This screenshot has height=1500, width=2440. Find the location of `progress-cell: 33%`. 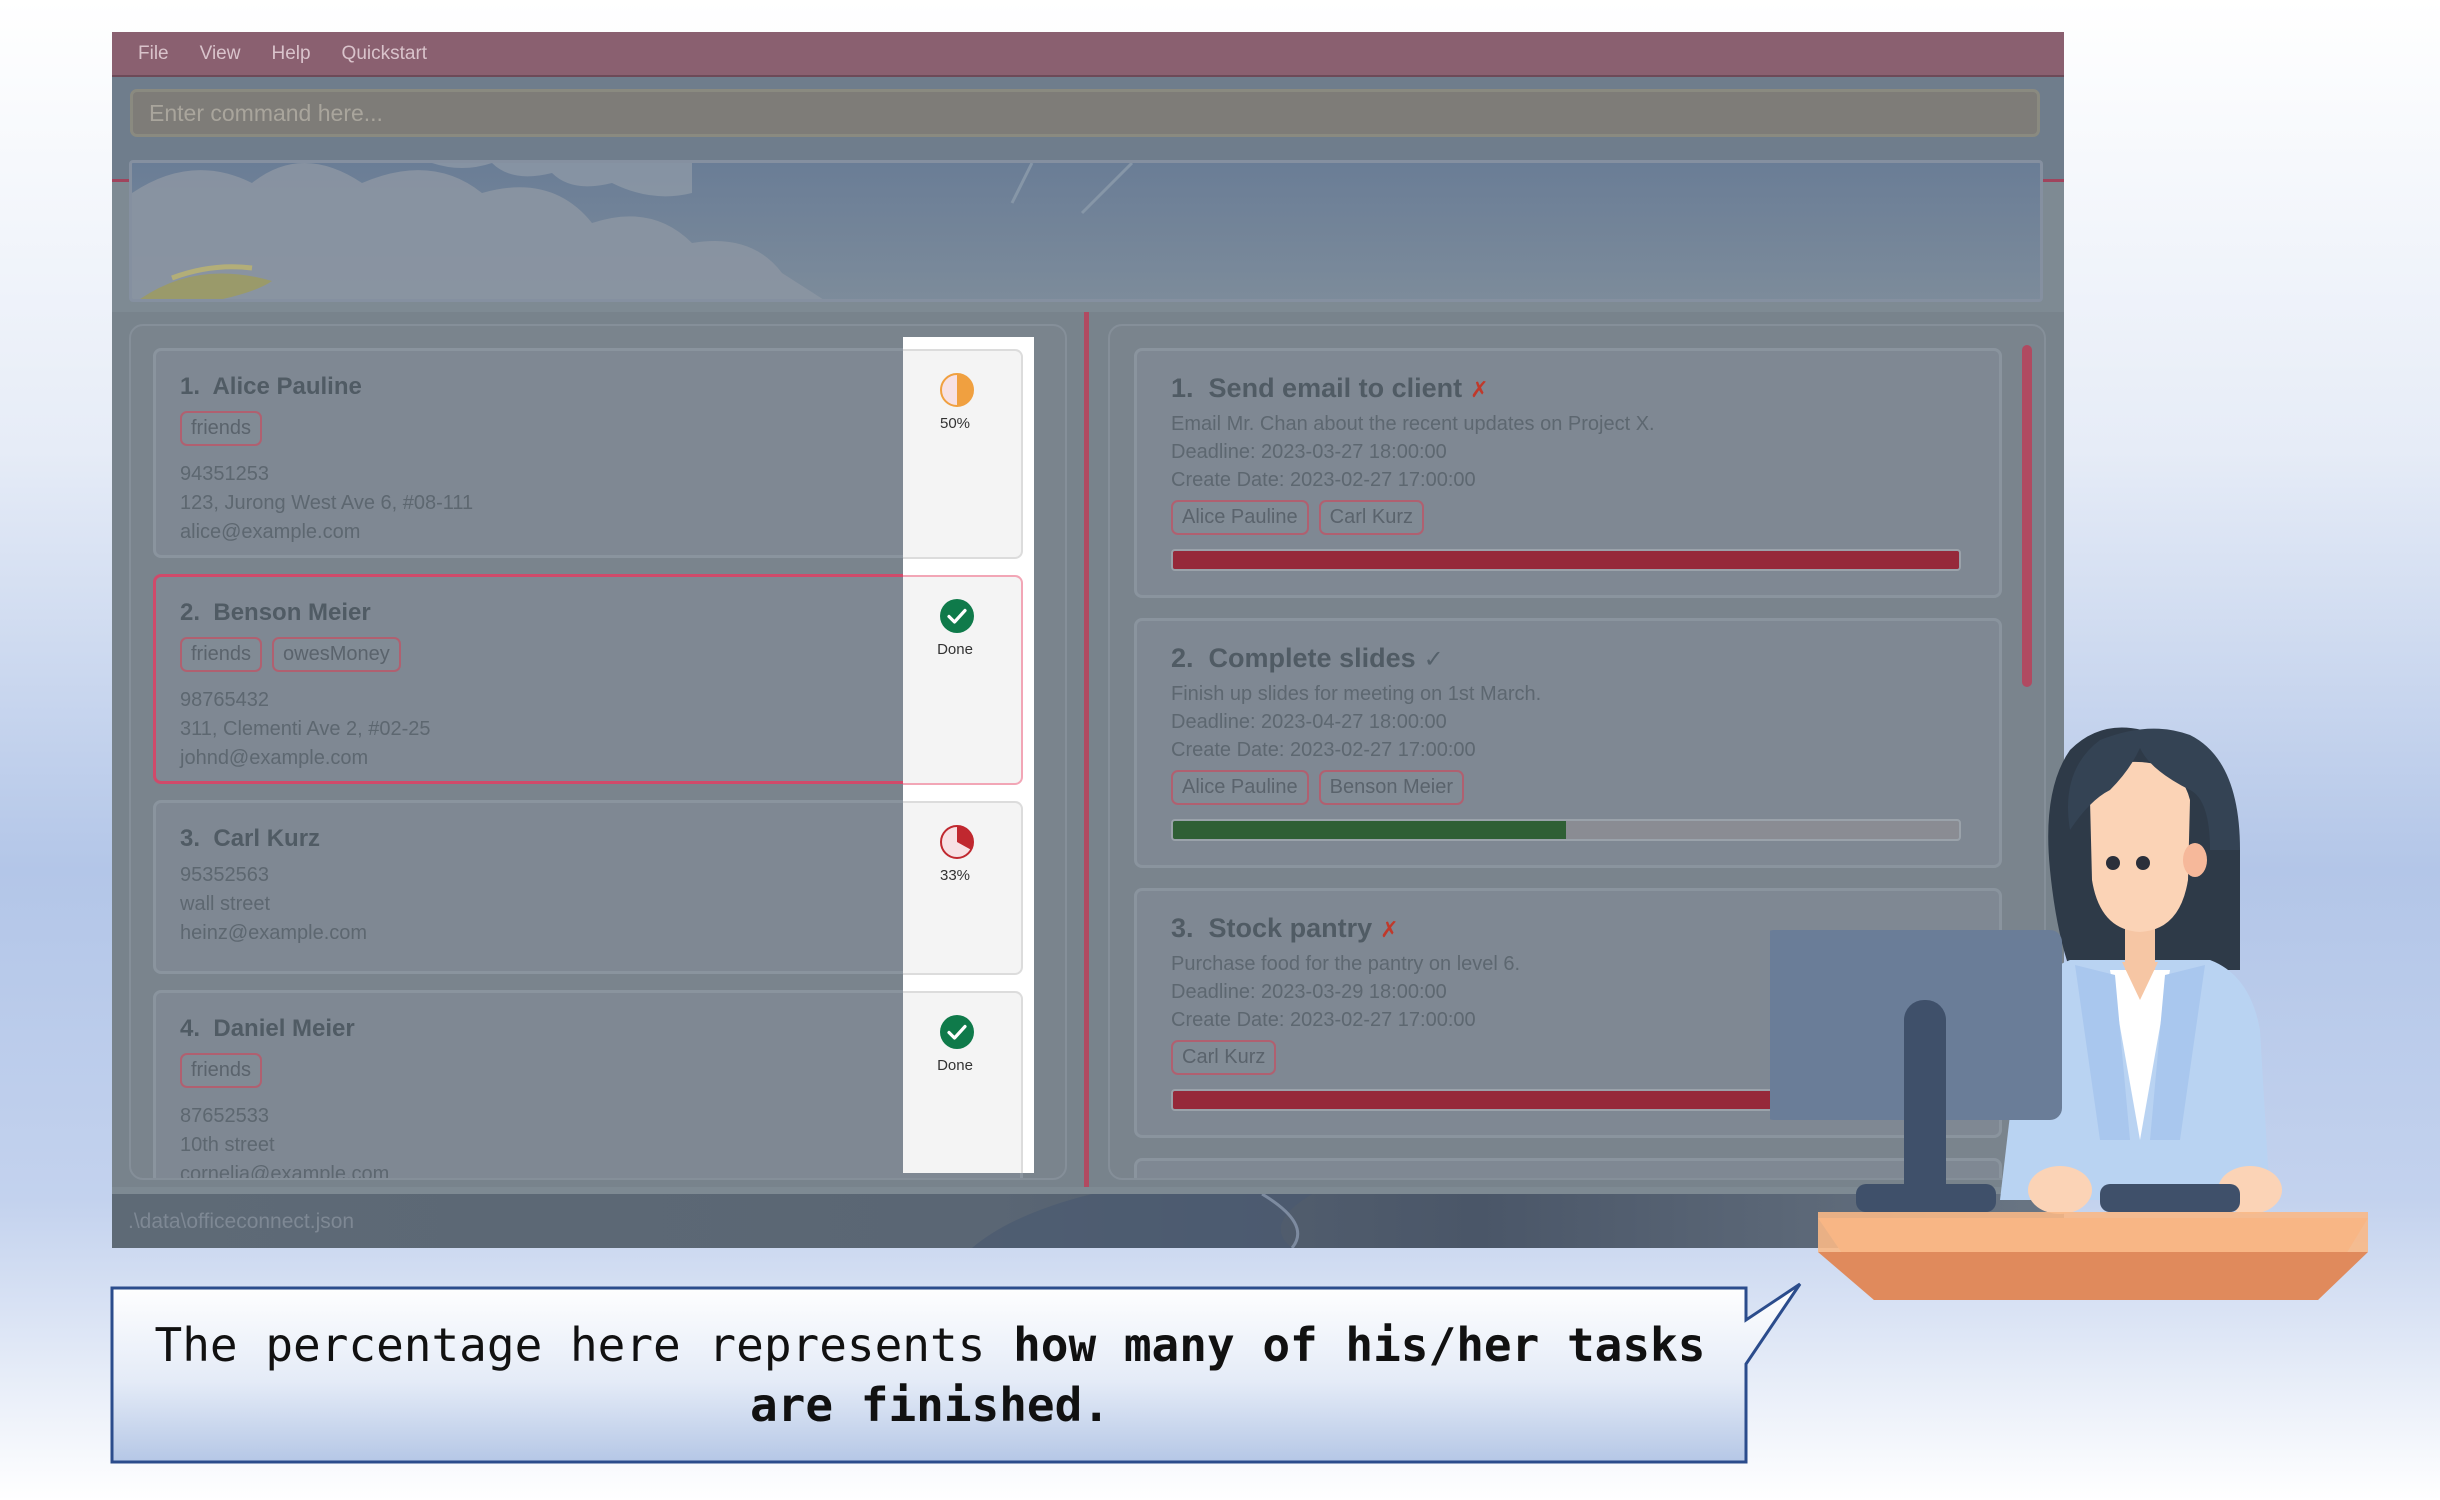

progress-cell: 33% is located at coordinates (963, 888).